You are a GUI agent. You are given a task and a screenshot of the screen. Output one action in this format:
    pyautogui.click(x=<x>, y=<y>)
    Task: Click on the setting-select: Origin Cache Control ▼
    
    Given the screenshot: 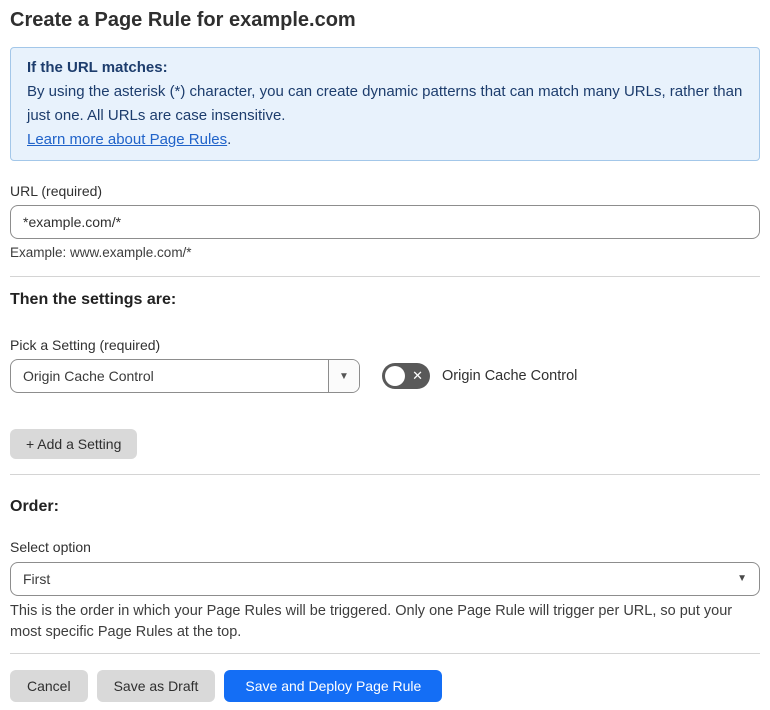 What is the action you would take?
    pyautogui.click(x=185, y=376)
    